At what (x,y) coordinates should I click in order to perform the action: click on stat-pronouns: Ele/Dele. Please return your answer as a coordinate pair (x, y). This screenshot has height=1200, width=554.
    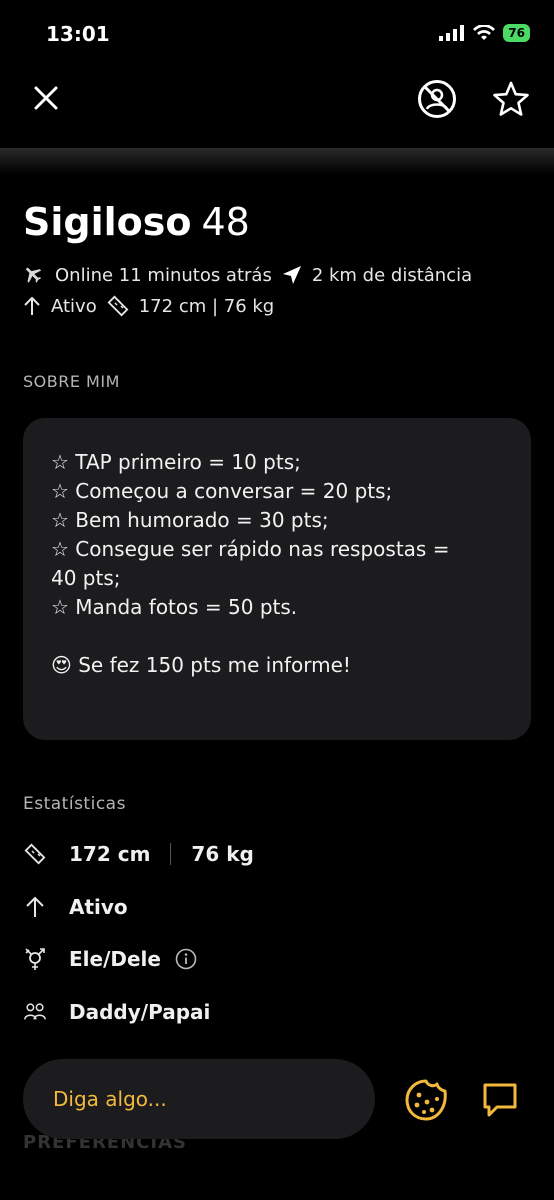
    Looking at the image, I should click on (110, 959).